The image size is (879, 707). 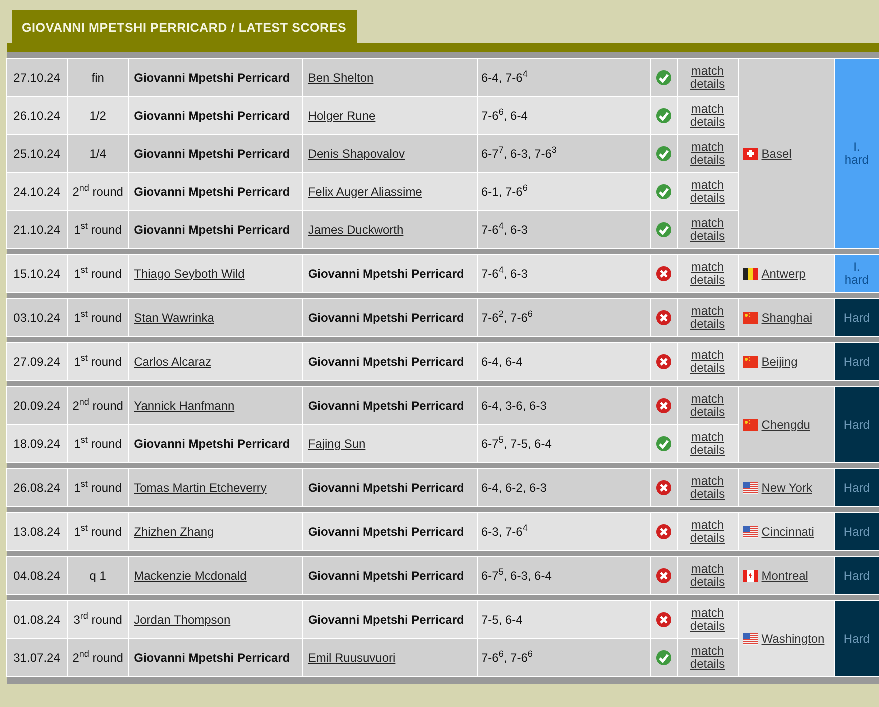 What do you see at coordinates (564, 405) in the screenshot?
I see `score-cell: 6-4, 3-6, 6-3` at bounding box center [564, 405].